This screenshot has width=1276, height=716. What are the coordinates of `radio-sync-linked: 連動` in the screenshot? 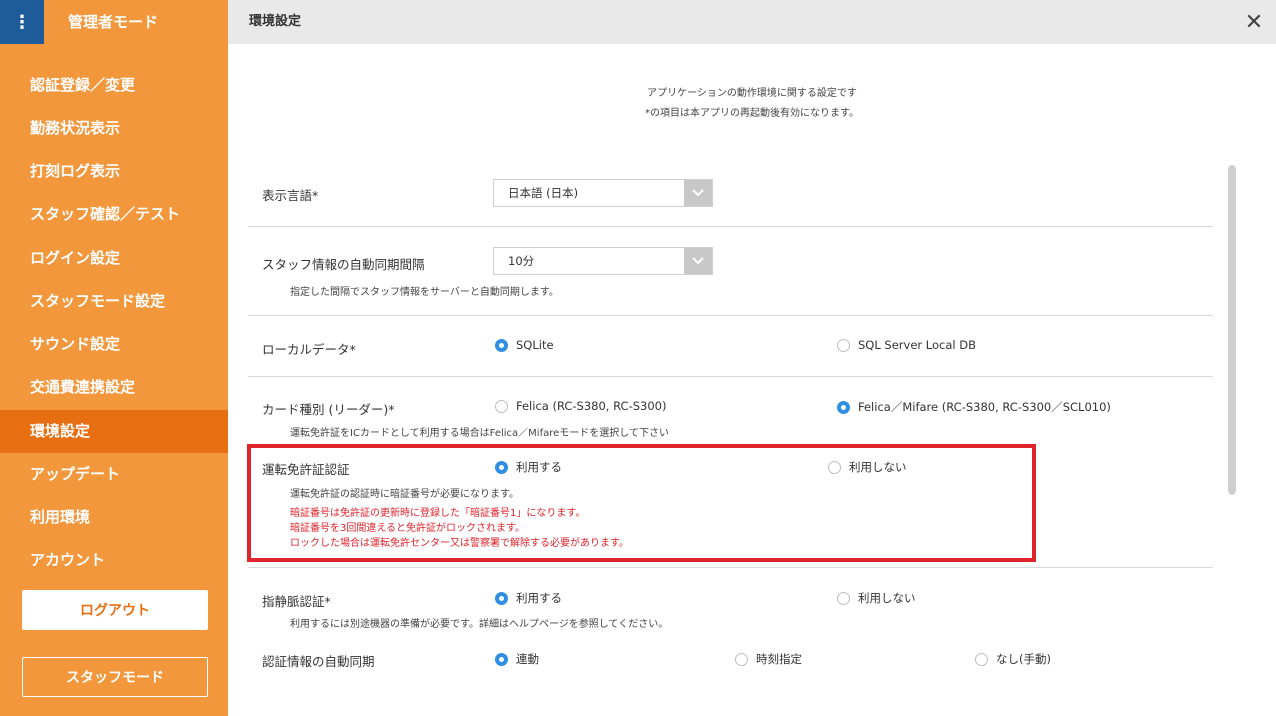 It's located at (517, 659).